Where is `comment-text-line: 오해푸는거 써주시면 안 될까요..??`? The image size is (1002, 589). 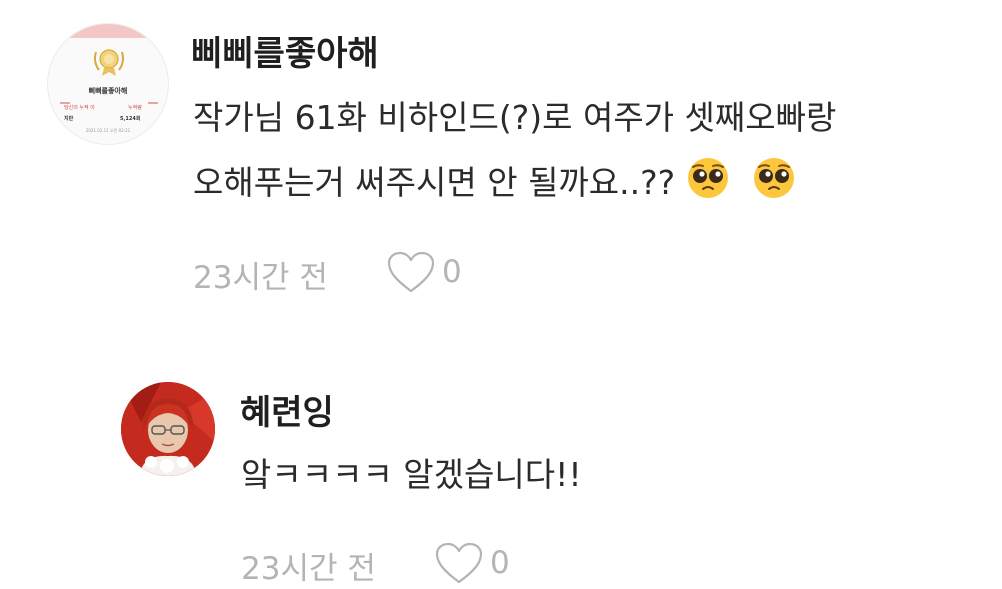 comment-text-line: 오해푸는거 써주시면 안 될까요..?? is located at coordinates (494, 183).